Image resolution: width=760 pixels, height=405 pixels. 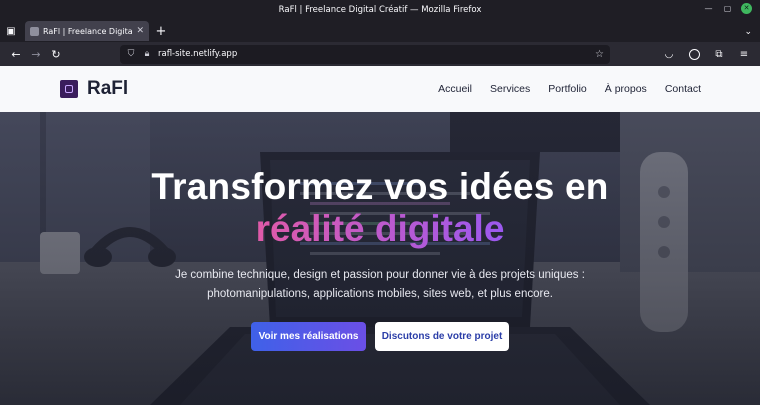 What do you see at coordinates (11, 31) in the screenshot?
I see `firefox-view-icon: ▣` at bounding box center [11, 31].